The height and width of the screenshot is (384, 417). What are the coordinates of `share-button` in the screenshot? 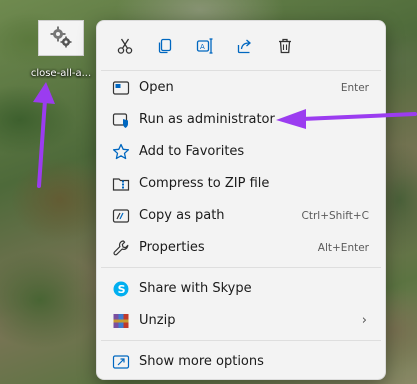 It's located at (245, 46).